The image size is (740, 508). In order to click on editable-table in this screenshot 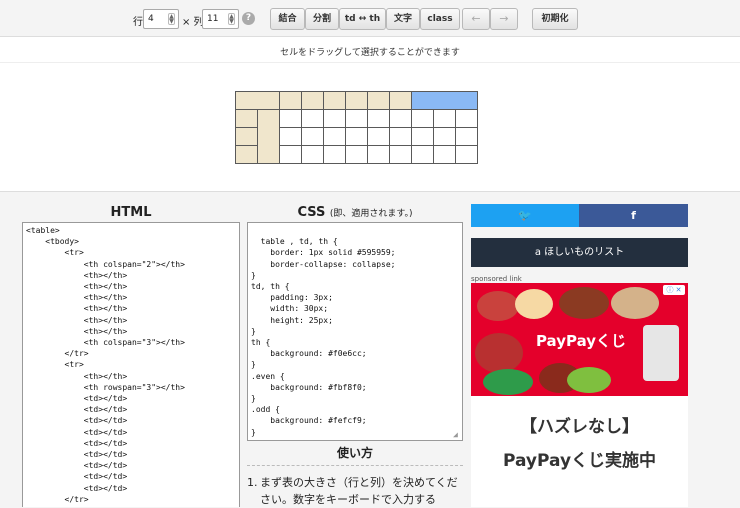, I will do `click(356, 127)`.